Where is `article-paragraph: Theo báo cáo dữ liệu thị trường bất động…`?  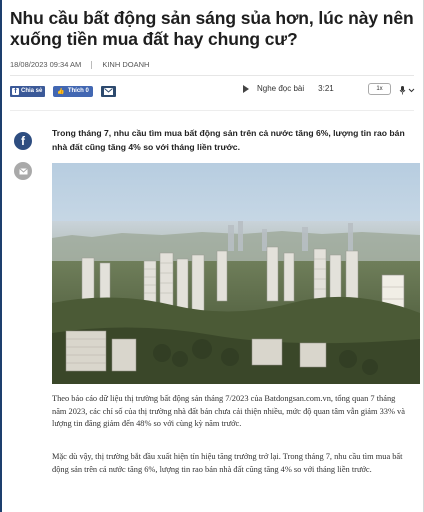 article-paragraph: Theo báo cáo dữ liệu thị trường bất động… is located at coordinates (228, 411).